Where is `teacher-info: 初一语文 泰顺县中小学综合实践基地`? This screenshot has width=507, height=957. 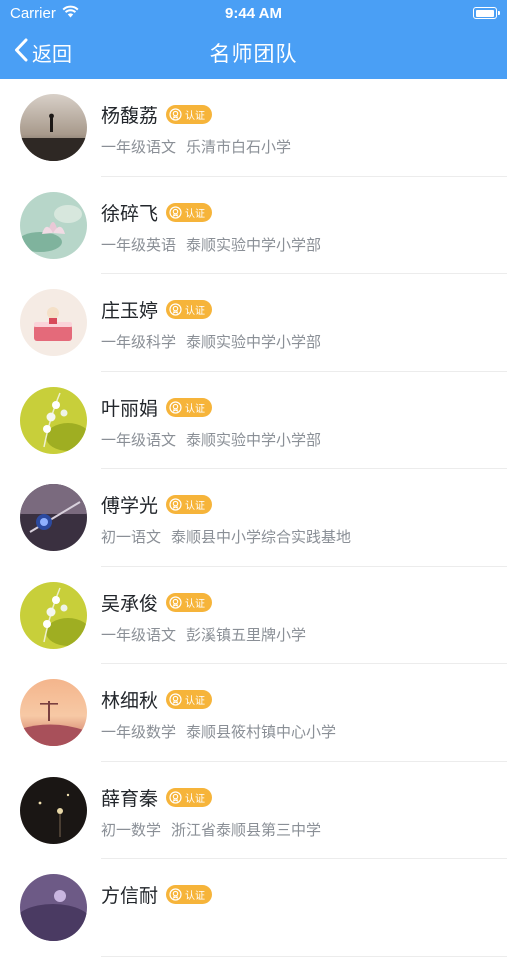
teacher-info: 初一语文 泰顺县中小学综合实践基地 is located at coordinates (226, 536).